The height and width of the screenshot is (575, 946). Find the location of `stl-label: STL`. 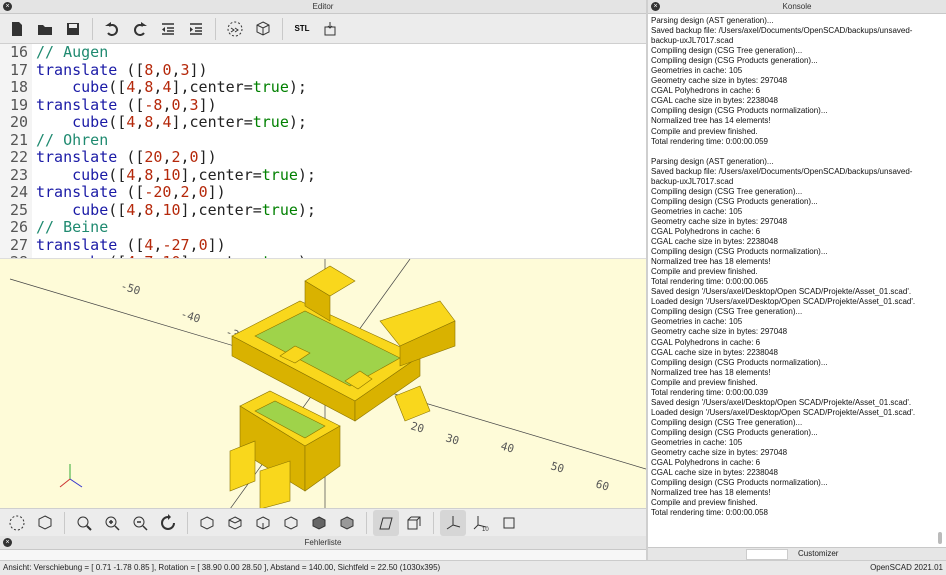

stl-label: STL is located at coordinates (302, 28).